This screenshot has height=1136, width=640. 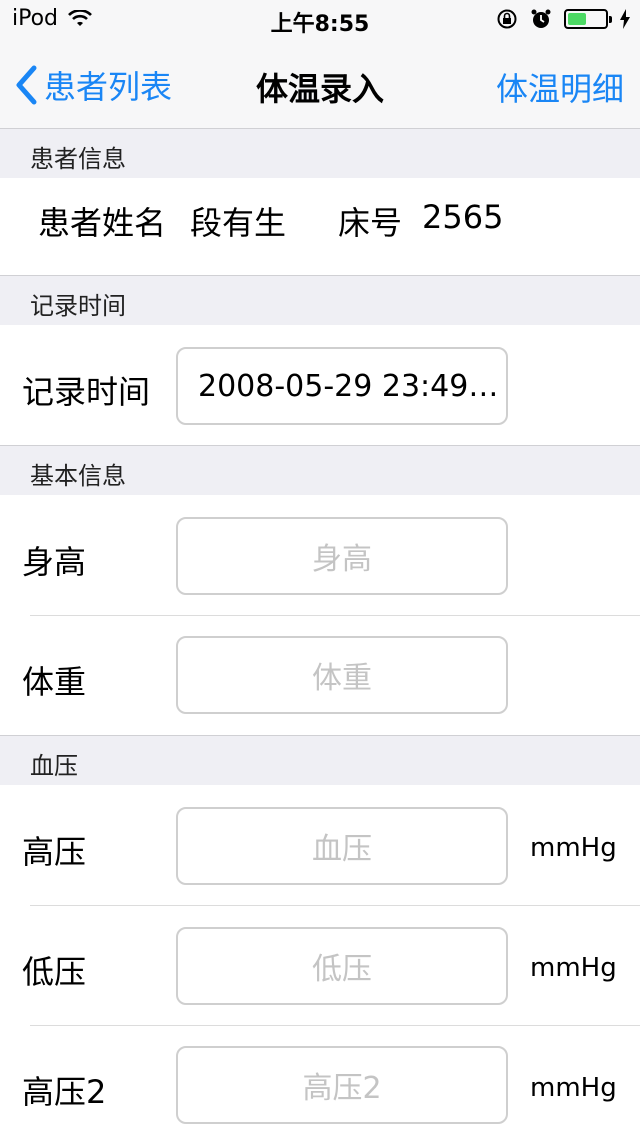 What do you see at coordinates (507, 19) in the screenshot?
I see `rotation-lock-icon` at bounding box center [507, 19].